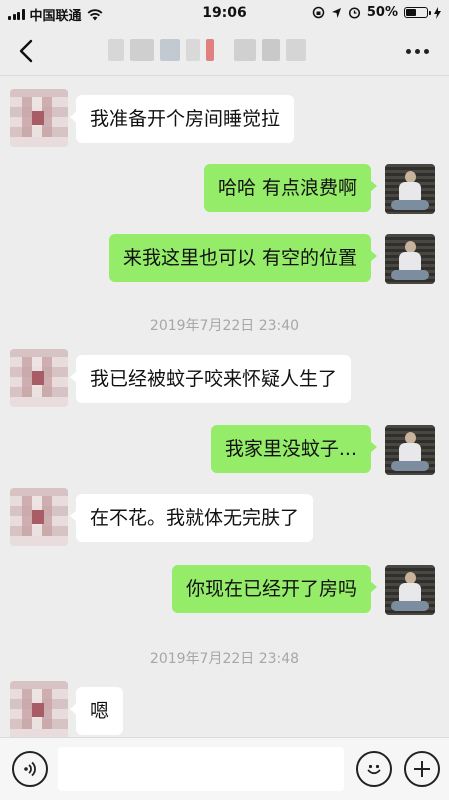 Image resolution: width=449 pixels, height=800 pixels. I want to click on message-bubble-outgoing: 来我这里也可以 有空的位置, so click(243, 258).